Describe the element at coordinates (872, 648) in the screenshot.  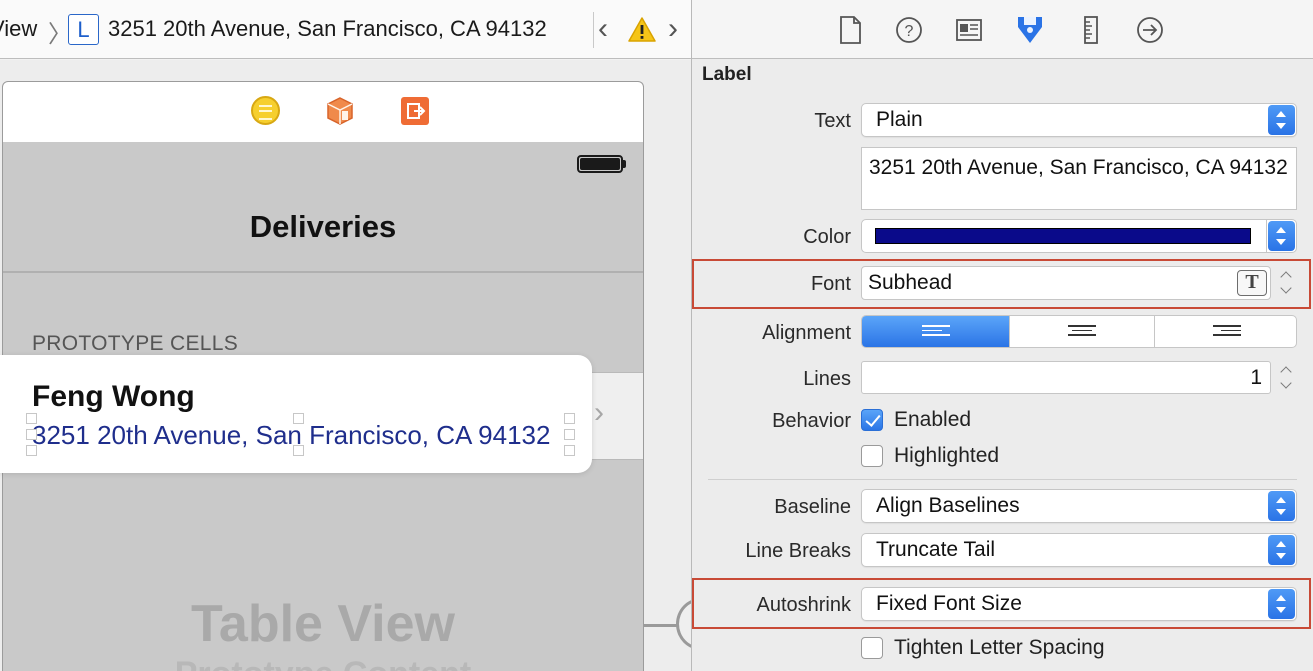
I see `tighten-letter-spacing-checkbox` at that location.